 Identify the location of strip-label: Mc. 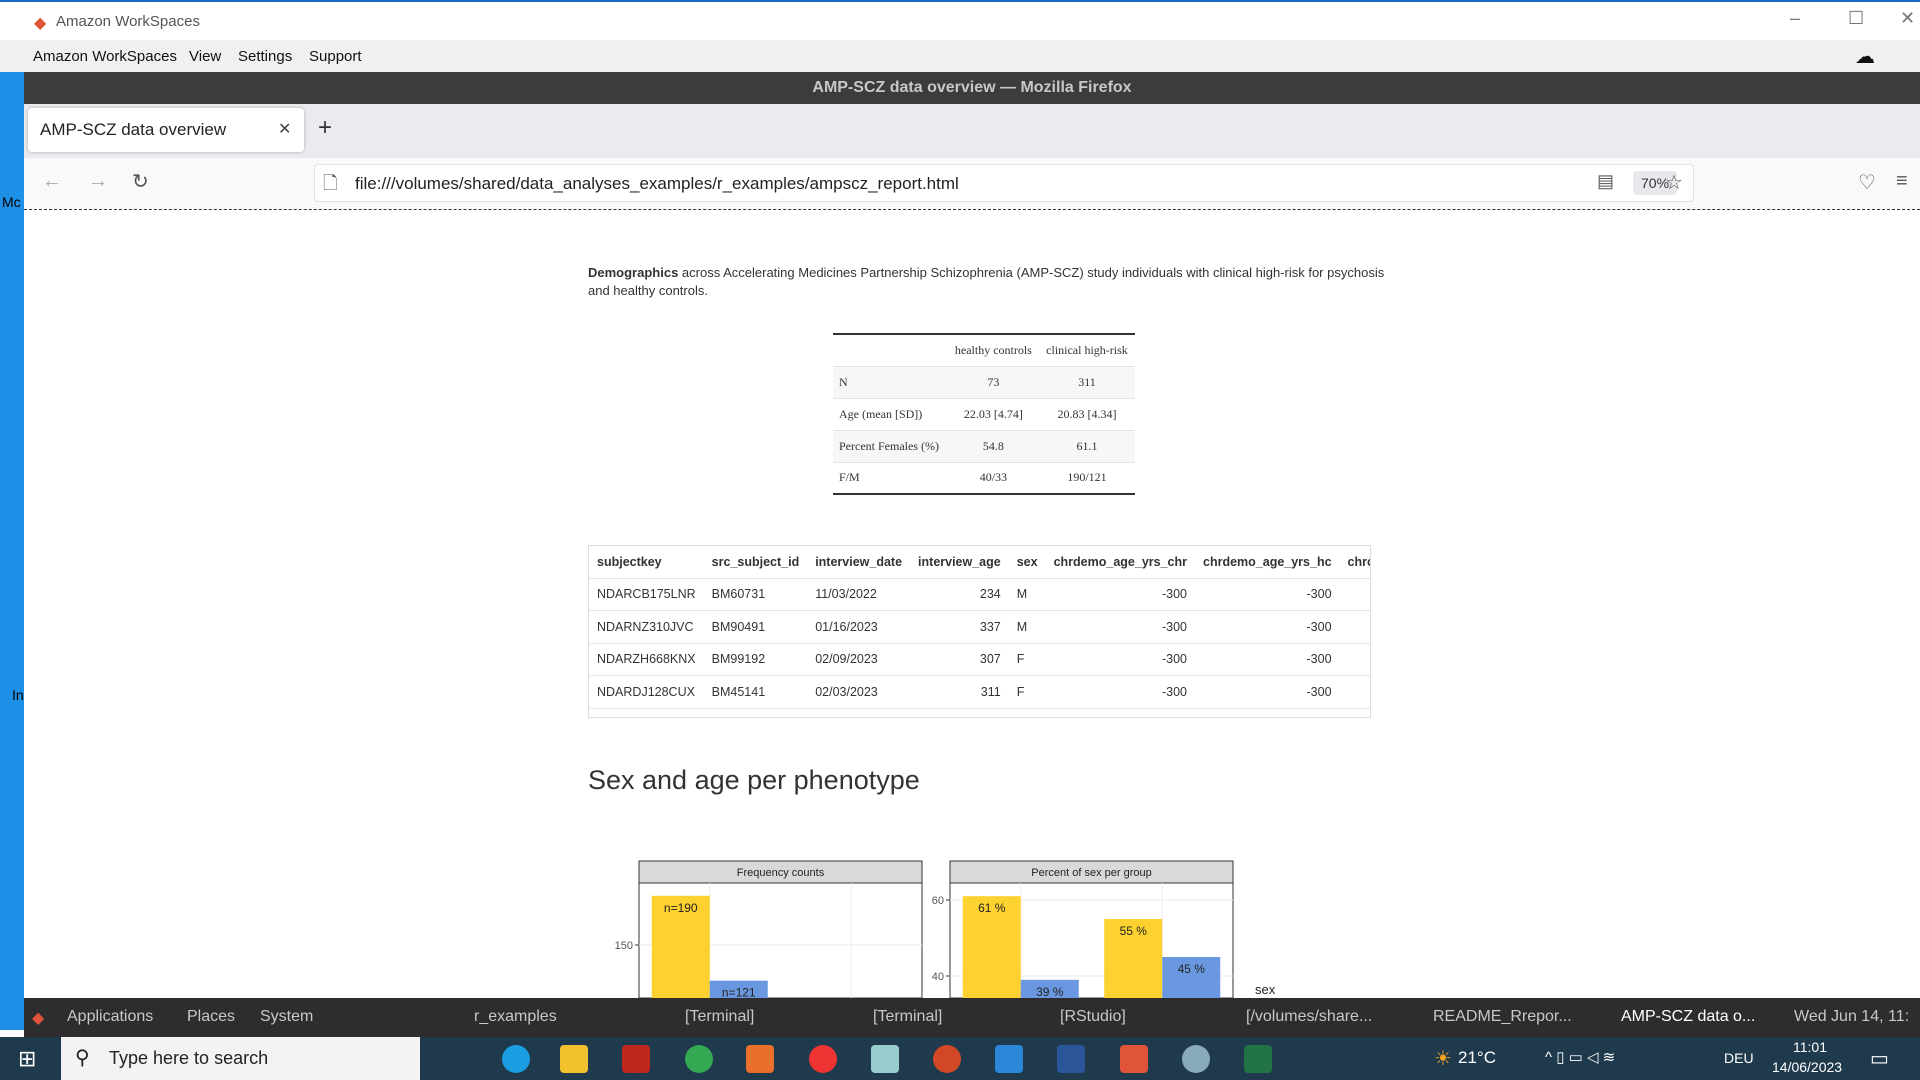
(11, 202).